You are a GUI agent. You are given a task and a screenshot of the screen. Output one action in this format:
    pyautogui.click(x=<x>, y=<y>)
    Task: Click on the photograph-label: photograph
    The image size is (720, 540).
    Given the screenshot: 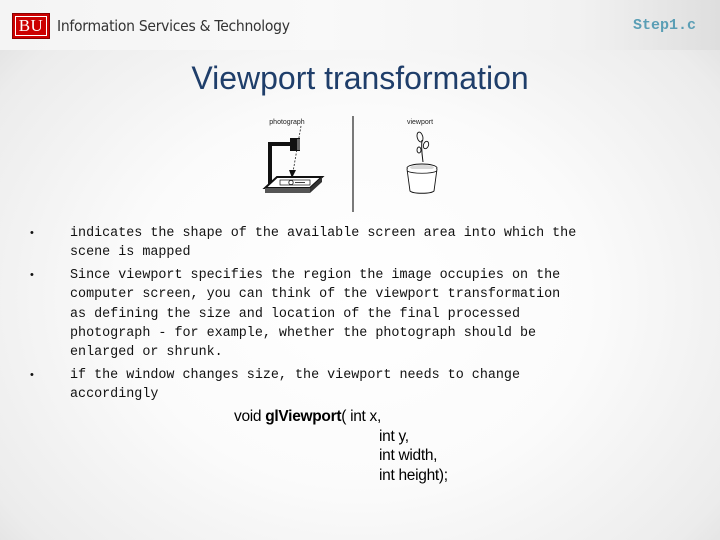 What is the action you would take?
    pyautogui.click(x=287, y=122)
    